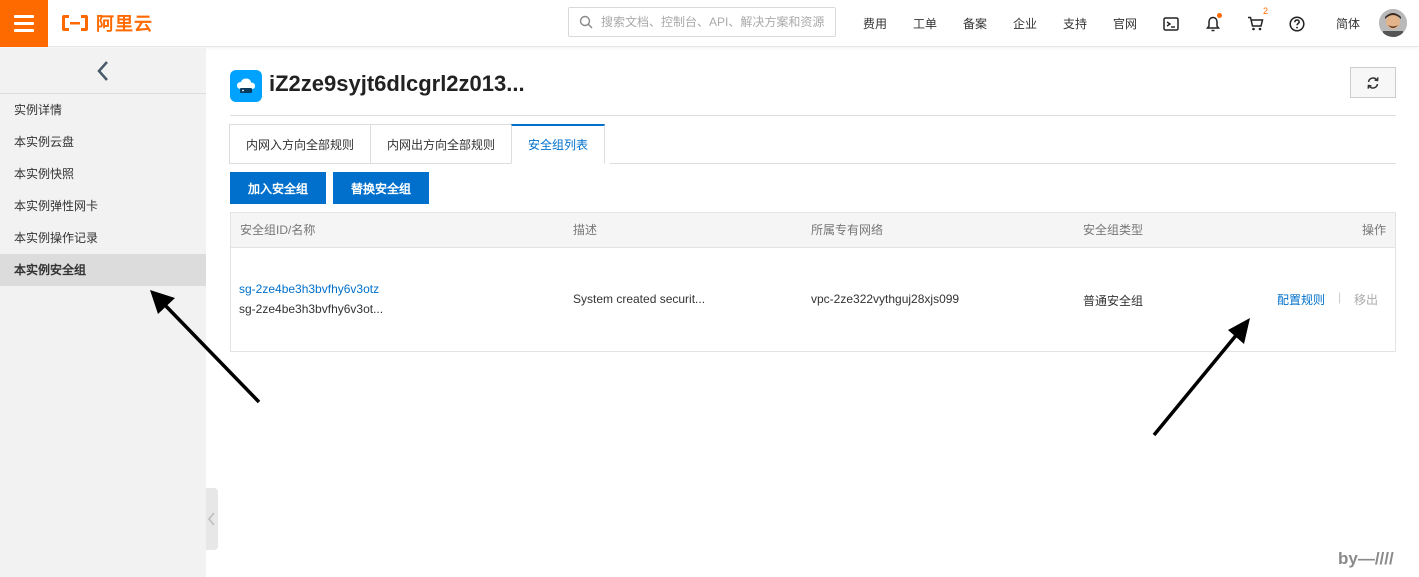 Image resolution: width=1419 pixels, height=577 pixels. I want to click on terminal-icon, so click(1171, 23).